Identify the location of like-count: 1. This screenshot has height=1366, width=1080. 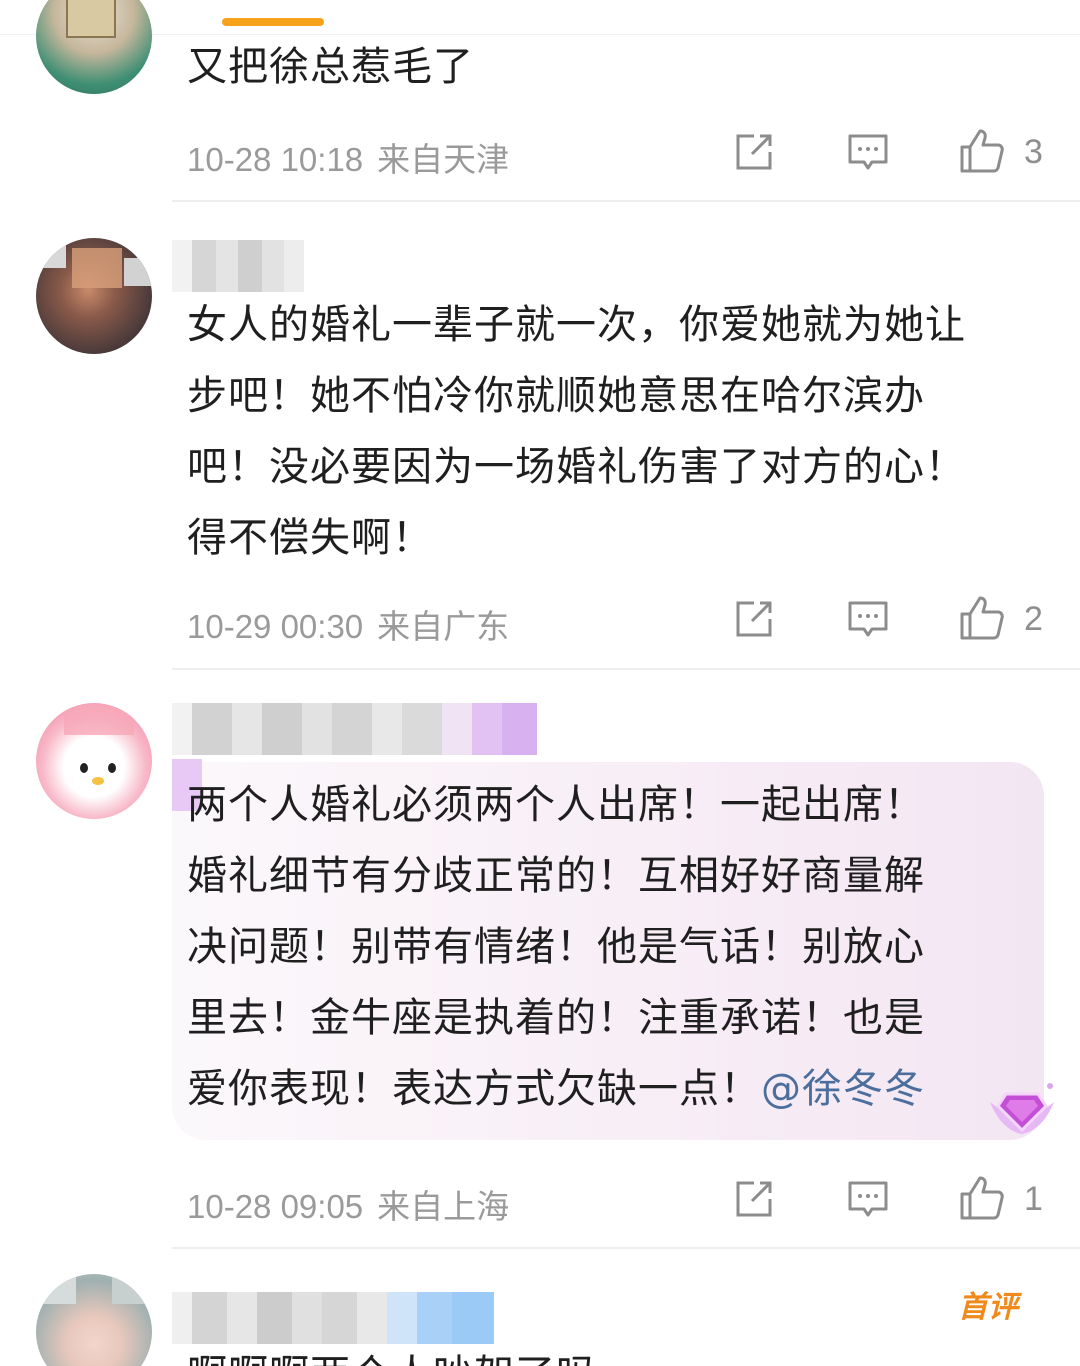
(1033, 1199).